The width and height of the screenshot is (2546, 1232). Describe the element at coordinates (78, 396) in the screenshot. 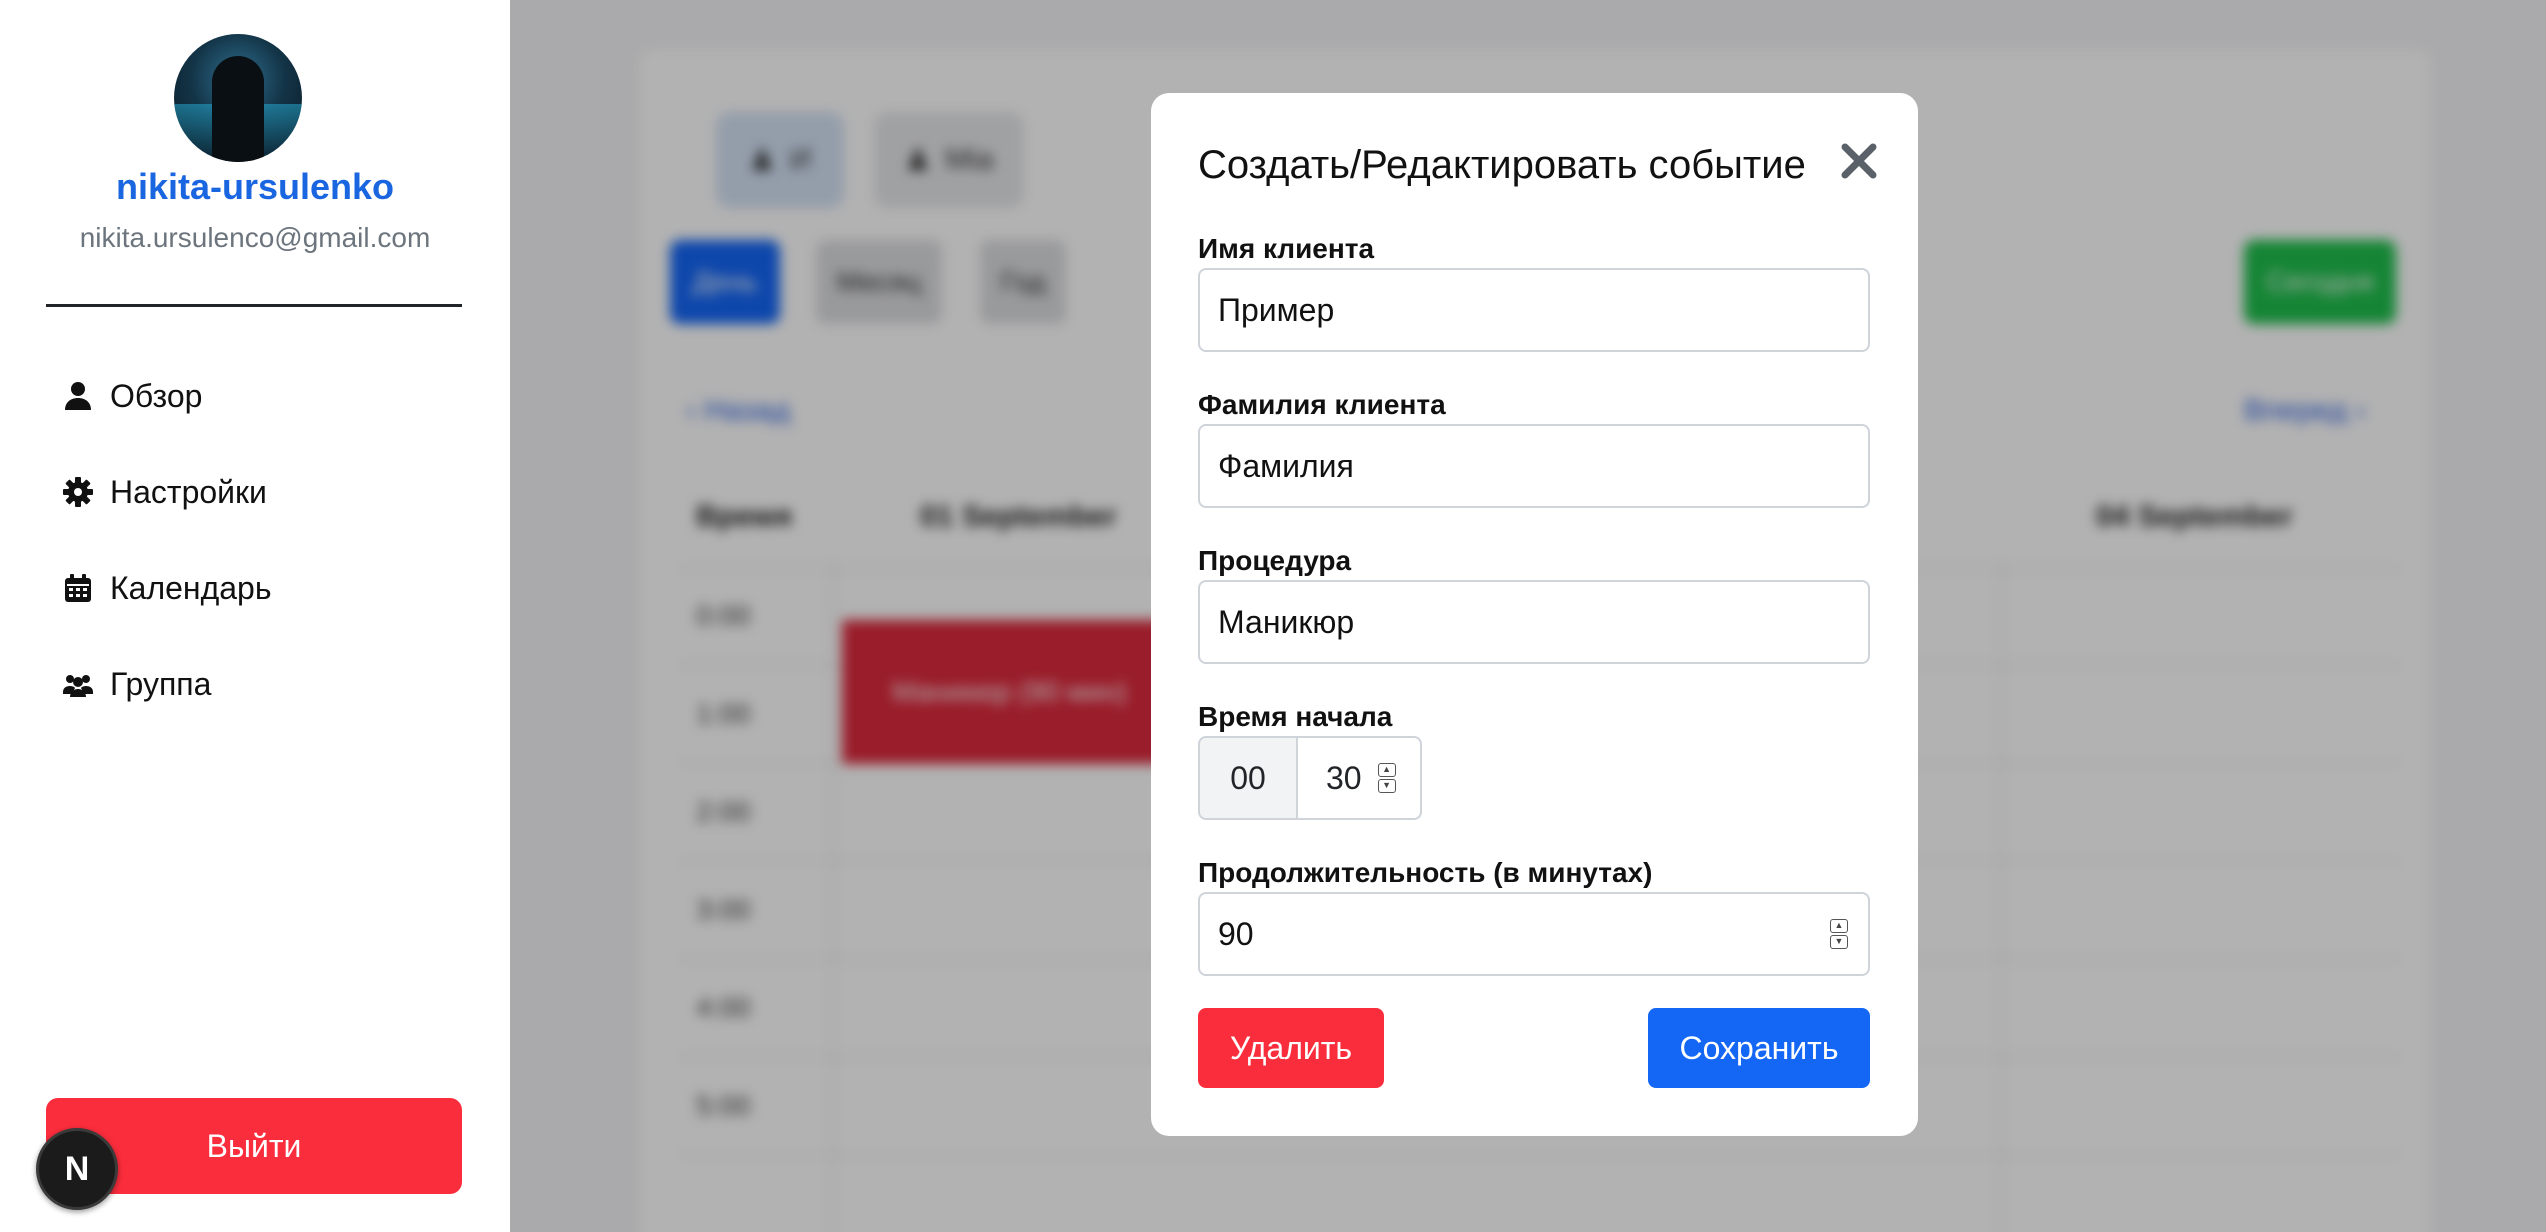

I see `user-icon` at that location.